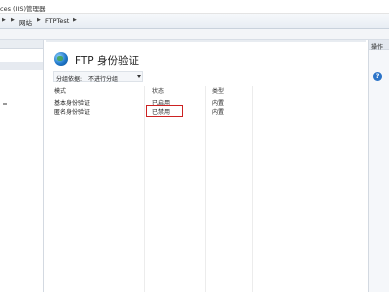  I want to click on row-basic-mode: 基本身份验证, so click(72, 102).